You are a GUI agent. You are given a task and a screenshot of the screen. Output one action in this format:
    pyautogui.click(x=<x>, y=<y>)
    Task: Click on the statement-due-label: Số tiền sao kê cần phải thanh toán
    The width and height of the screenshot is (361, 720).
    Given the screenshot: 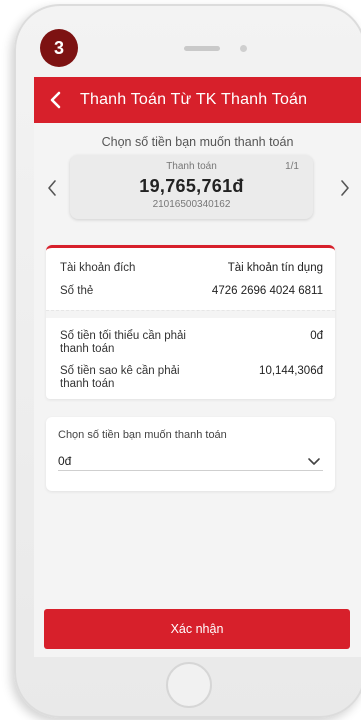 What is the action you would take?
    pyautogui.click(x=120, y=377)
    